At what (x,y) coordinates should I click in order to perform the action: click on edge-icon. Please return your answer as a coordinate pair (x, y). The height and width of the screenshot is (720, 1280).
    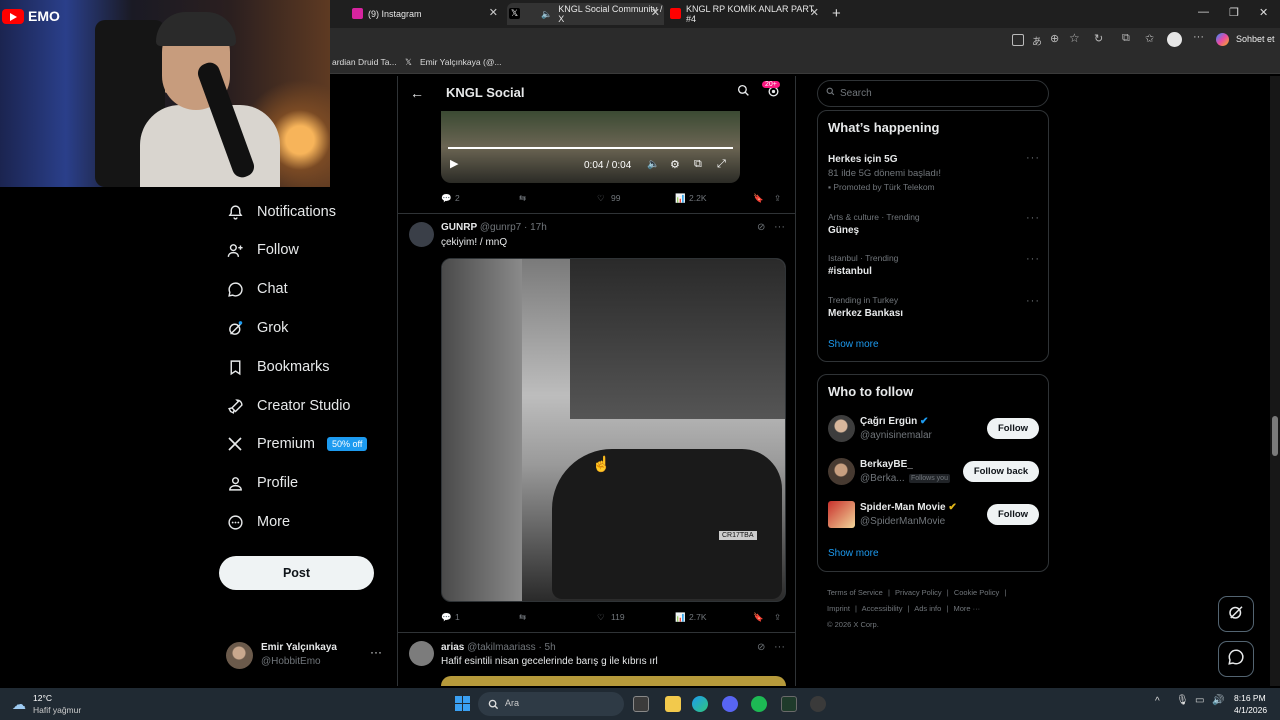
    Looking at the image, I should click on (700, 704).